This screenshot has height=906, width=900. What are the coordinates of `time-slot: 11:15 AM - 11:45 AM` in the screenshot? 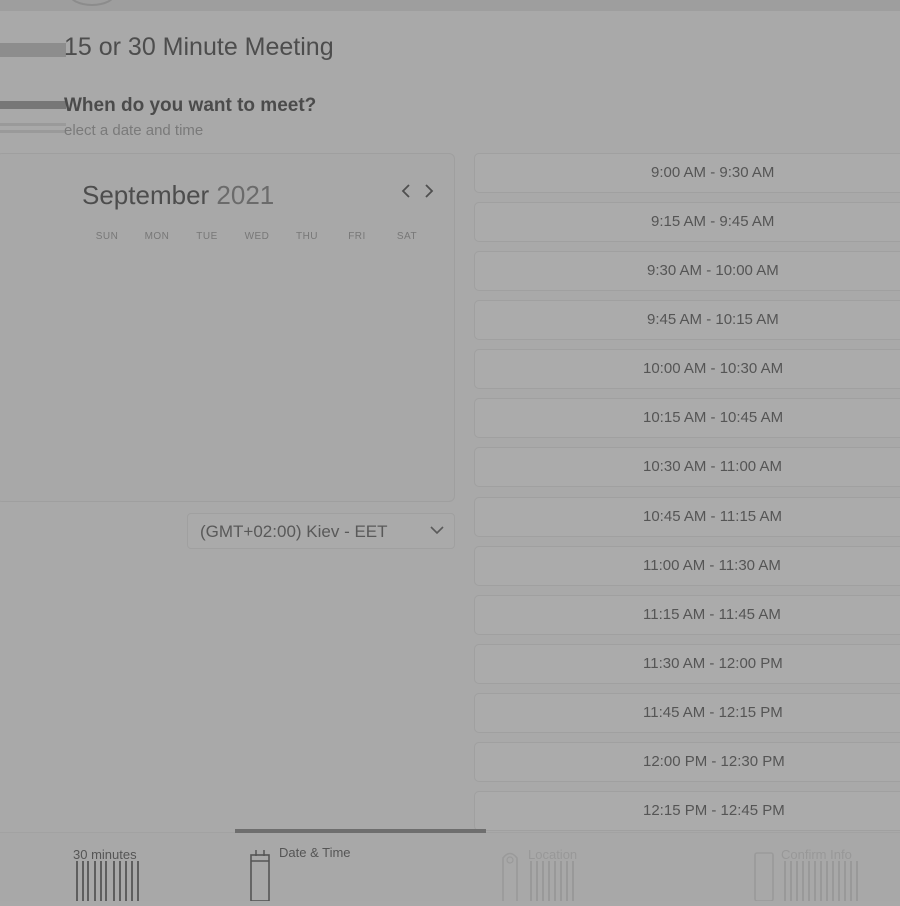 It's located at (687, 615).